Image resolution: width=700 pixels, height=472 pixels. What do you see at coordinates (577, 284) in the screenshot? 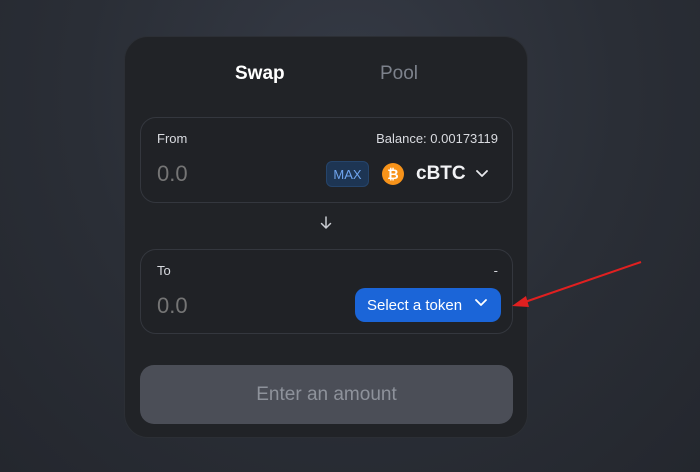
I see `annotation-arrow-icon` at bounding box center [577, 284].